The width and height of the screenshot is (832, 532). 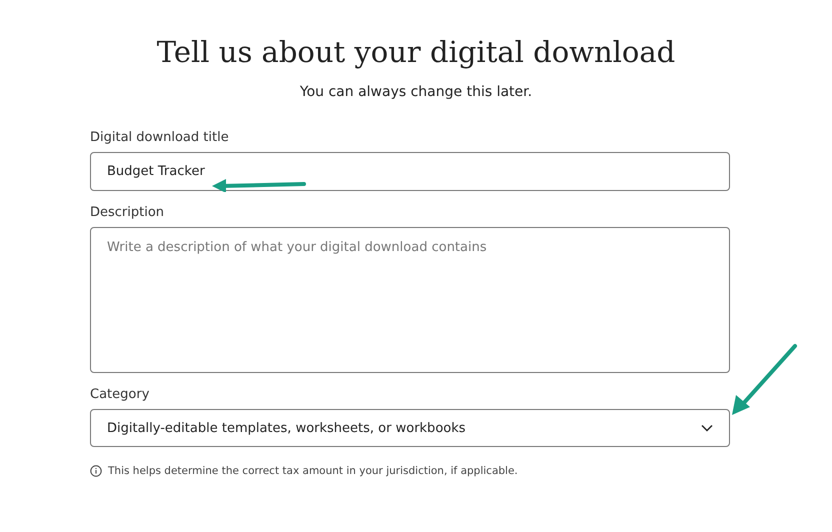 What do you see at coordinates (120, 394) in the screenshot?
I see `field-label: Category` at bounding box center [120, 394].